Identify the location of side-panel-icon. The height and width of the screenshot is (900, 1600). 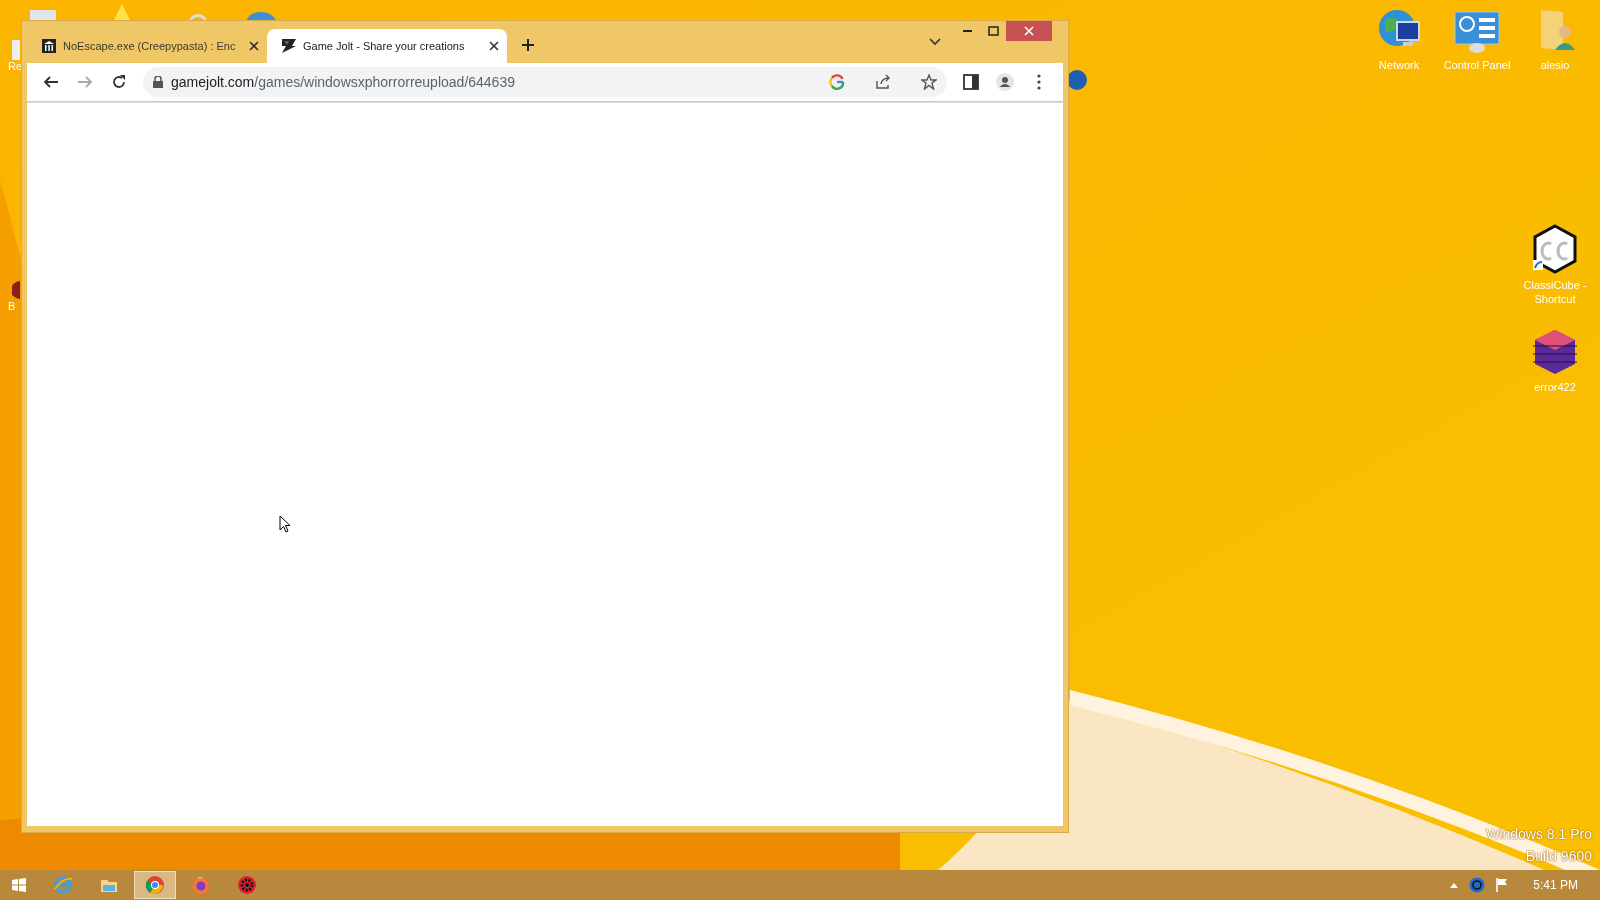
(971, 82).